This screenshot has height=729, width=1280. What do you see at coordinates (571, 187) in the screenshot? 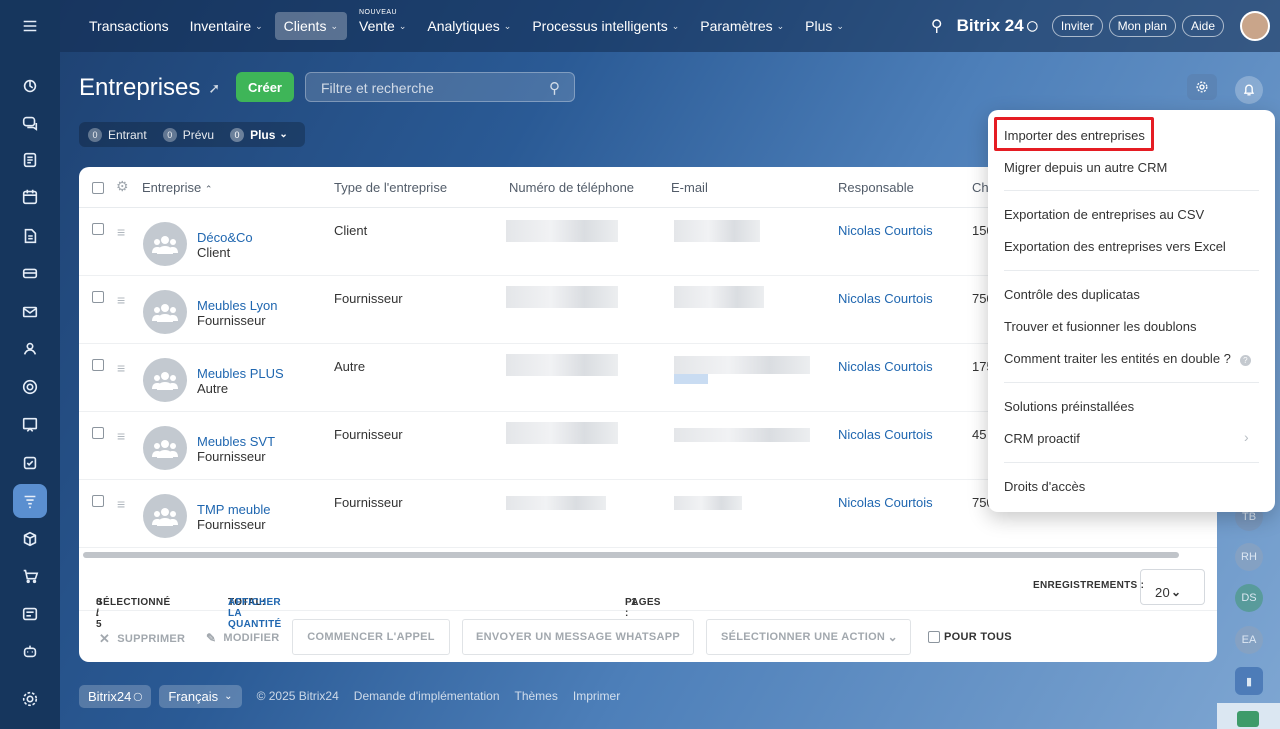
I see `column-header-phone: Numéro de téléphone` at bounding box center [571, 187].